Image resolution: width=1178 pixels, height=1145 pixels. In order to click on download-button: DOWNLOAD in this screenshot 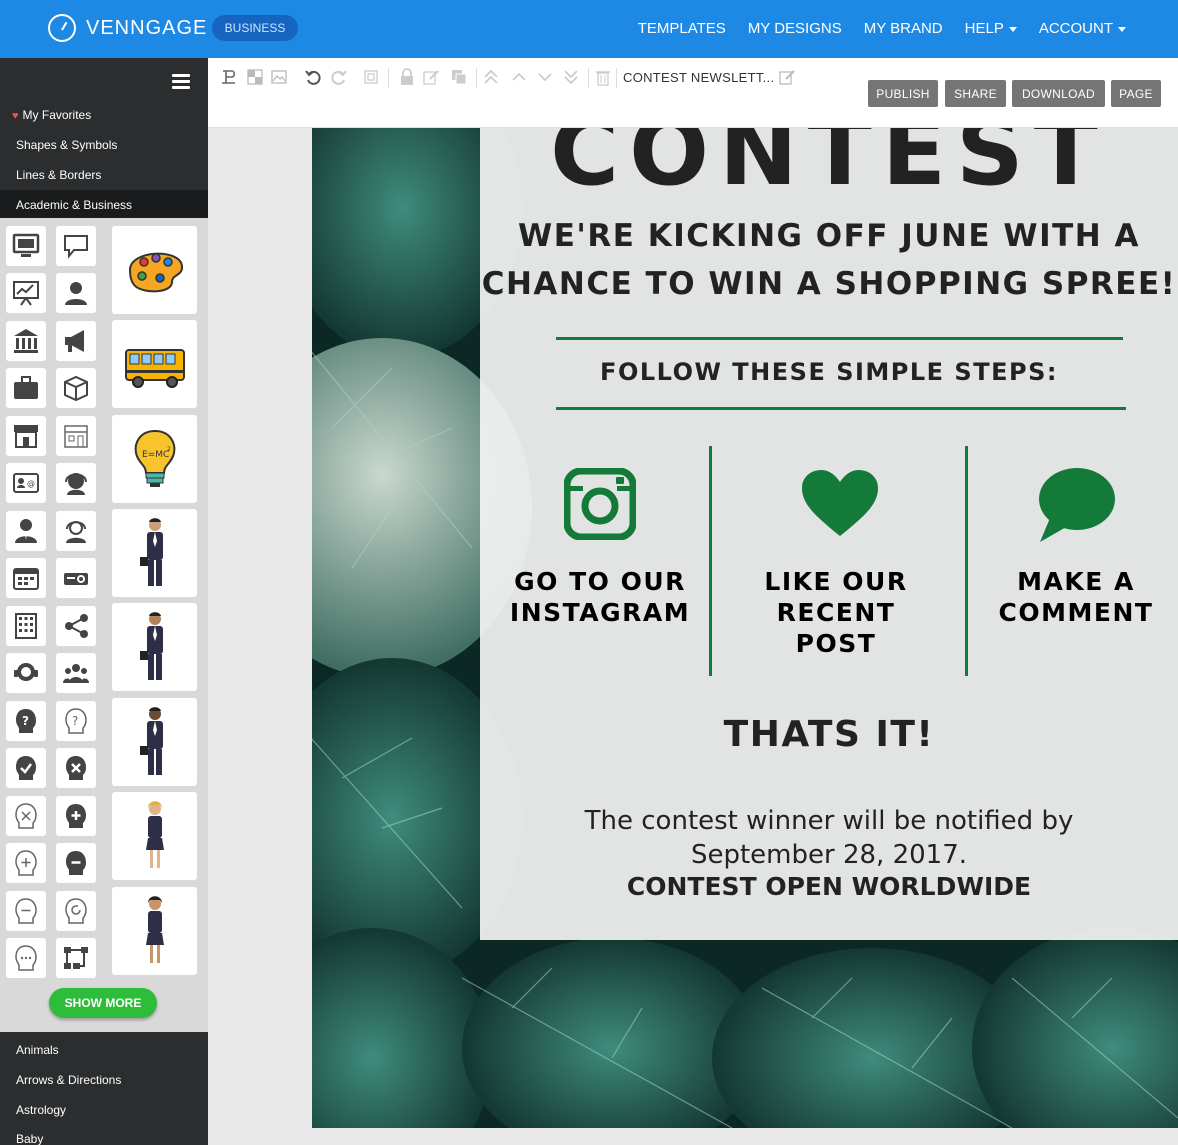, I will do `click(1058, 93)`.